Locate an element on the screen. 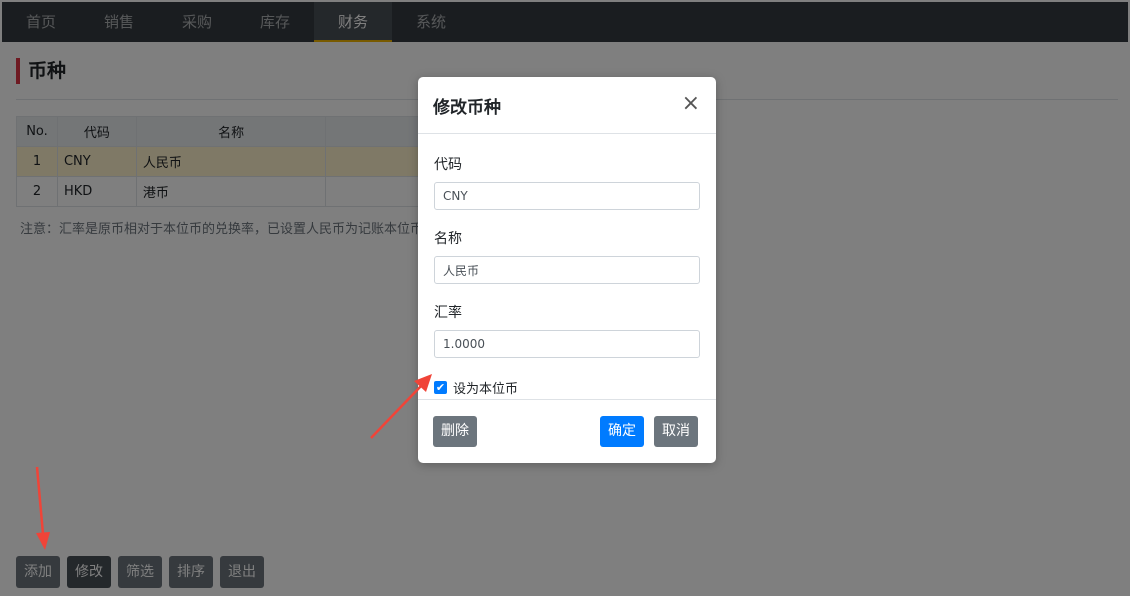 The width and height of the screenshot is (1130, 596). rate-input is located at coordinates (567, 344).